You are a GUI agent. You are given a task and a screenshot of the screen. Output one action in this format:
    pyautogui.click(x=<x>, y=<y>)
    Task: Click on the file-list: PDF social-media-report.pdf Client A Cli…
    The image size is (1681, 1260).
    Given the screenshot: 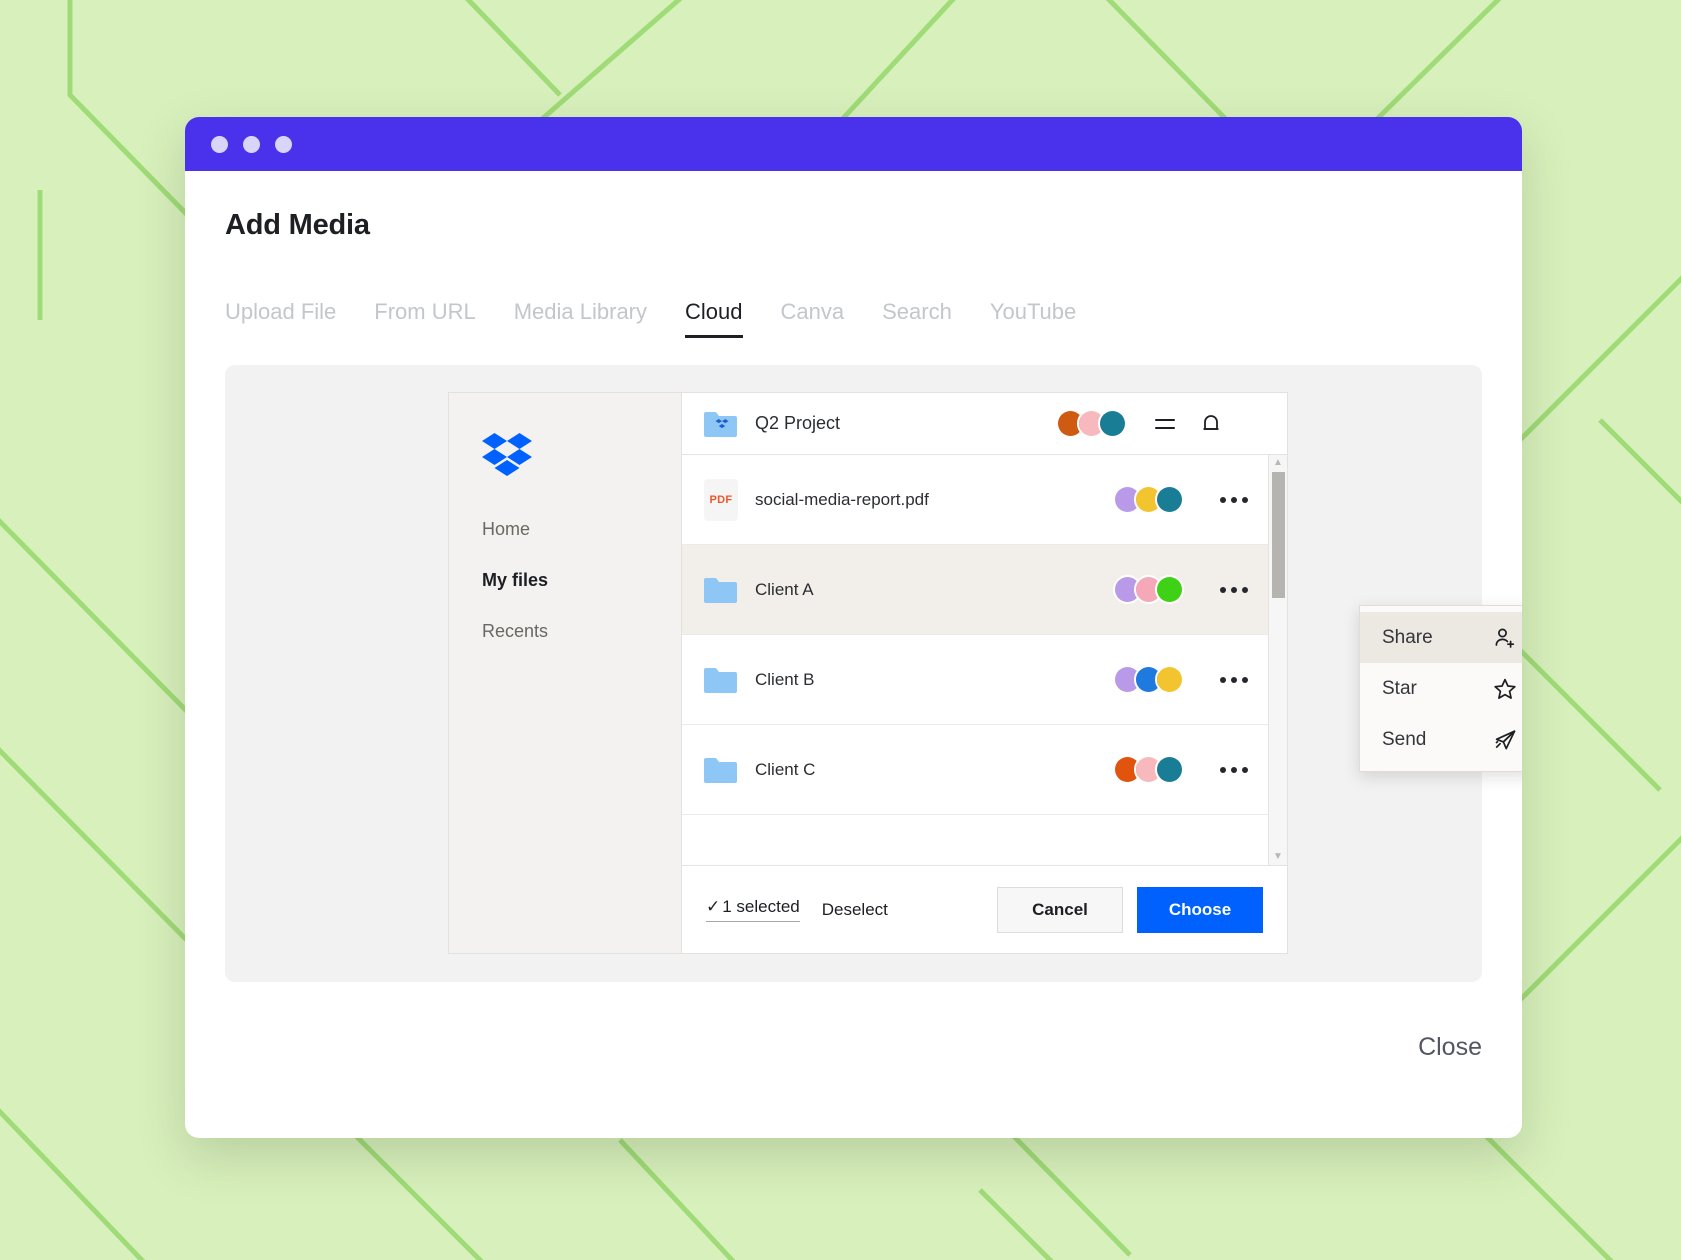 What is the action you would take?
    pyautogui.click(x=975, y=674)
    